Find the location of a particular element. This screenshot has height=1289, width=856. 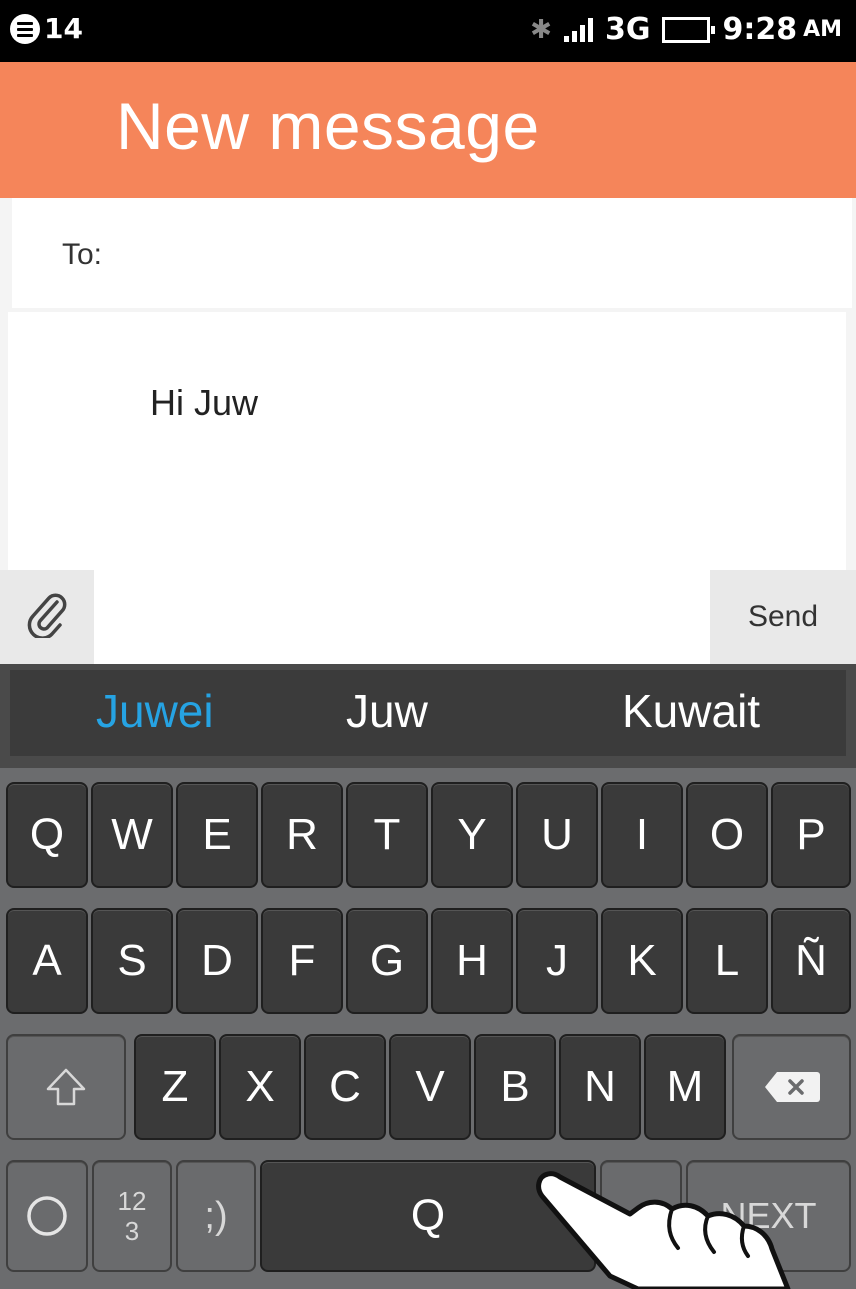

send-button: Send is located at coordinates (783, 617).